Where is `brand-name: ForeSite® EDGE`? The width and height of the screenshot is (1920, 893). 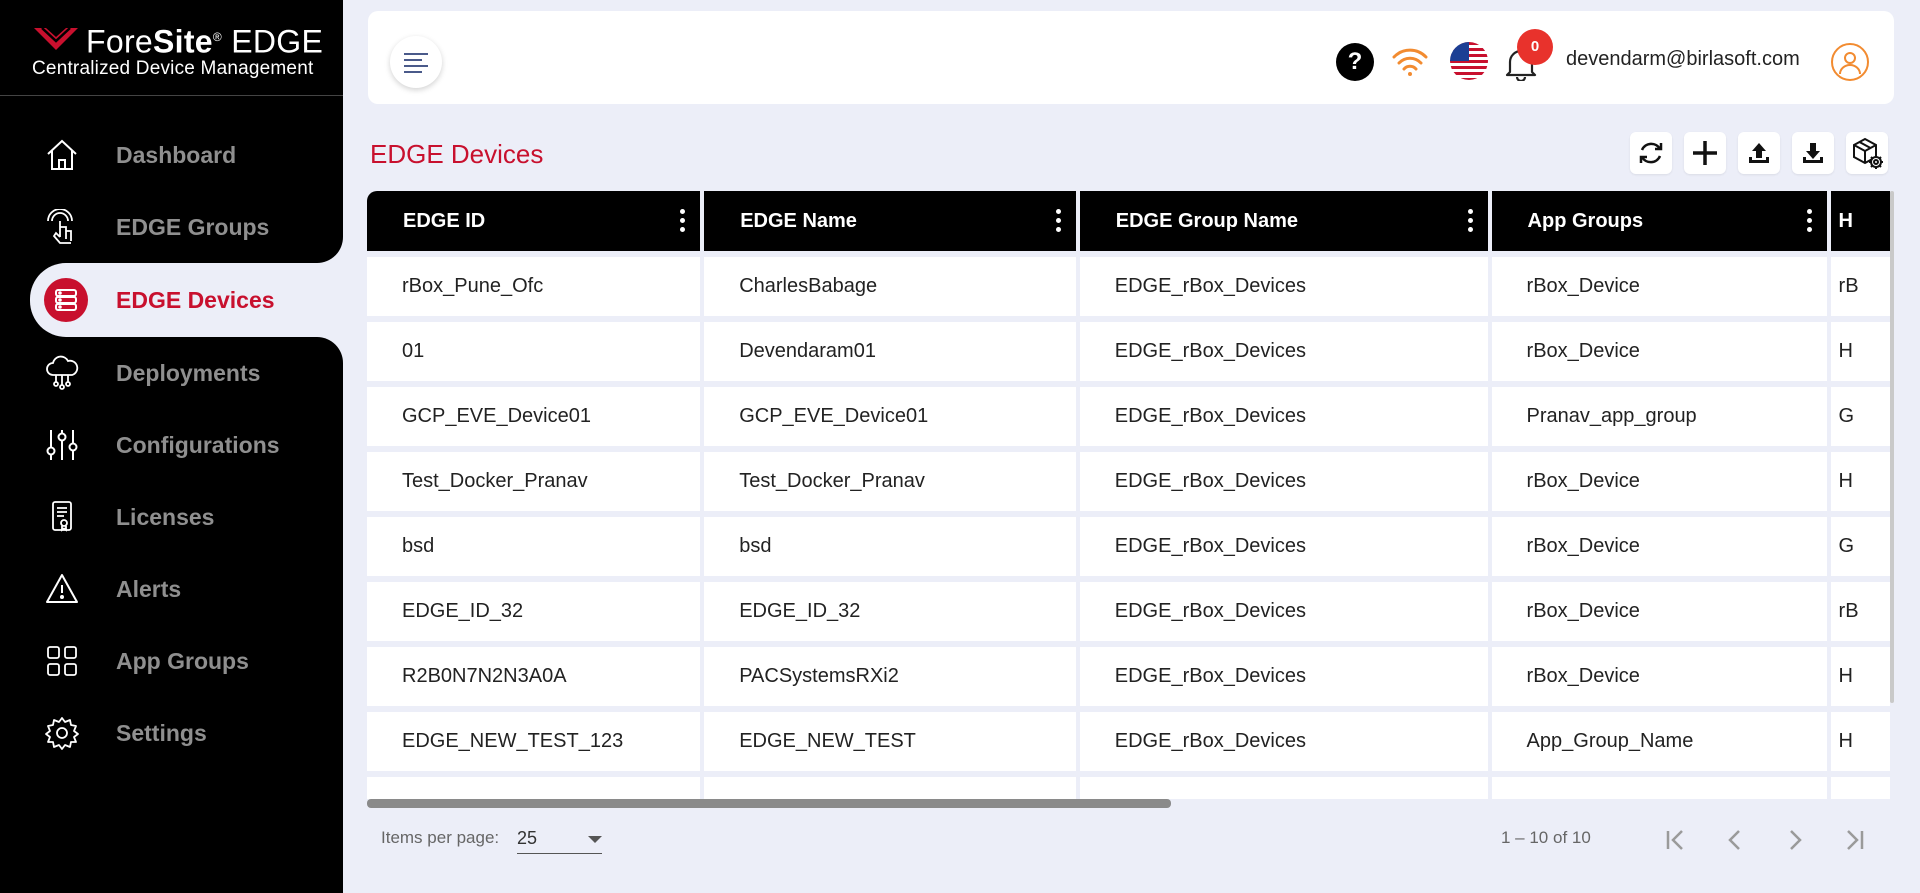 brand-name: ForeSite® EDGE is located at coordinates (205, 41).